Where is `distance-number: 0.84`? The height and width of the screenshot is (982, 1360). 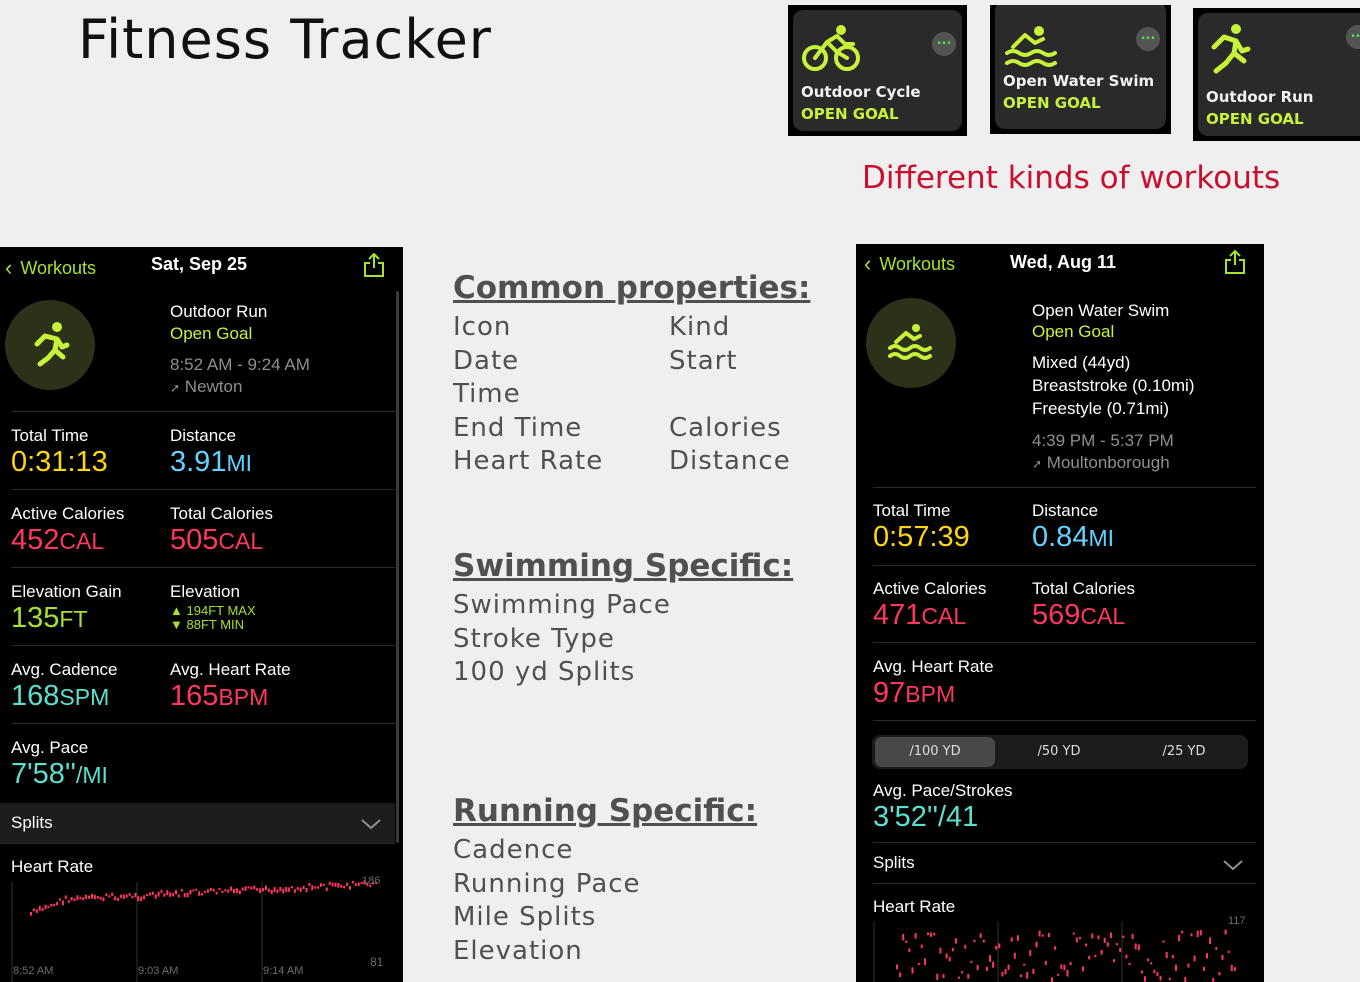
distance-number: 0.84 is located at coordinates (1060, 537).